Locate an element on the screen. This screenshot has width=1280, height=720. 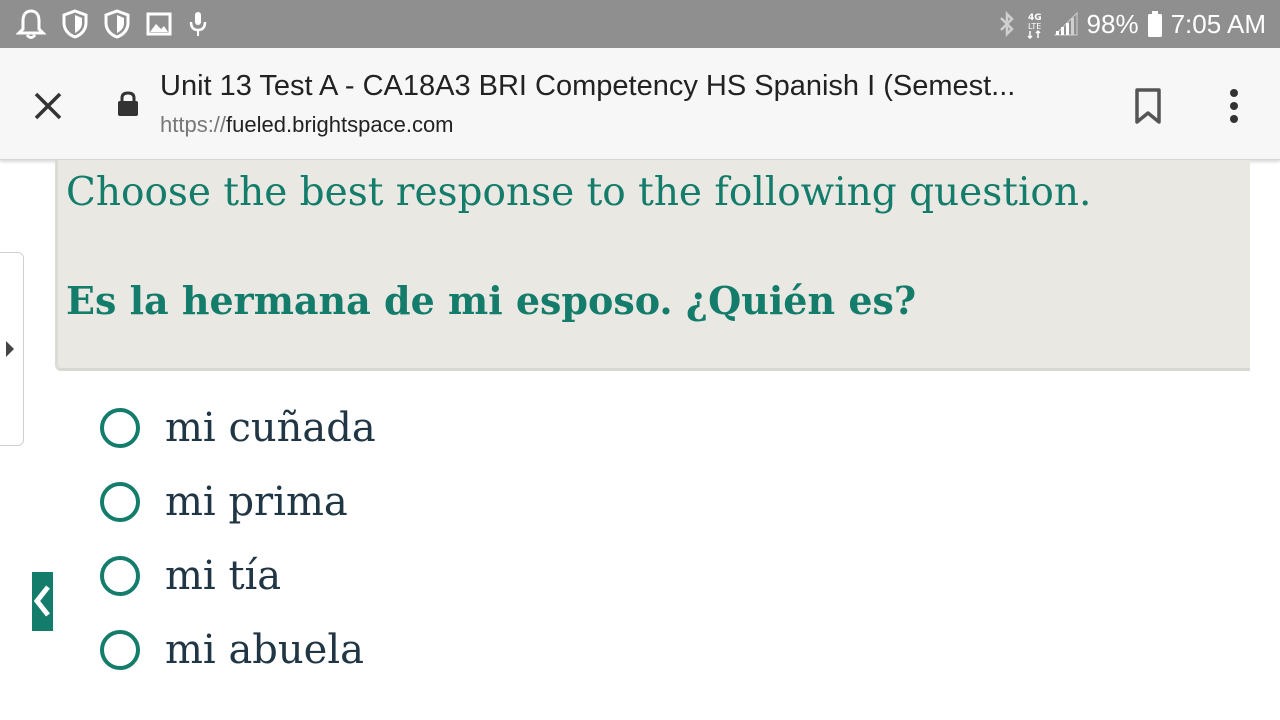
url-scheme: https:// is located at coordinates (193, 124).